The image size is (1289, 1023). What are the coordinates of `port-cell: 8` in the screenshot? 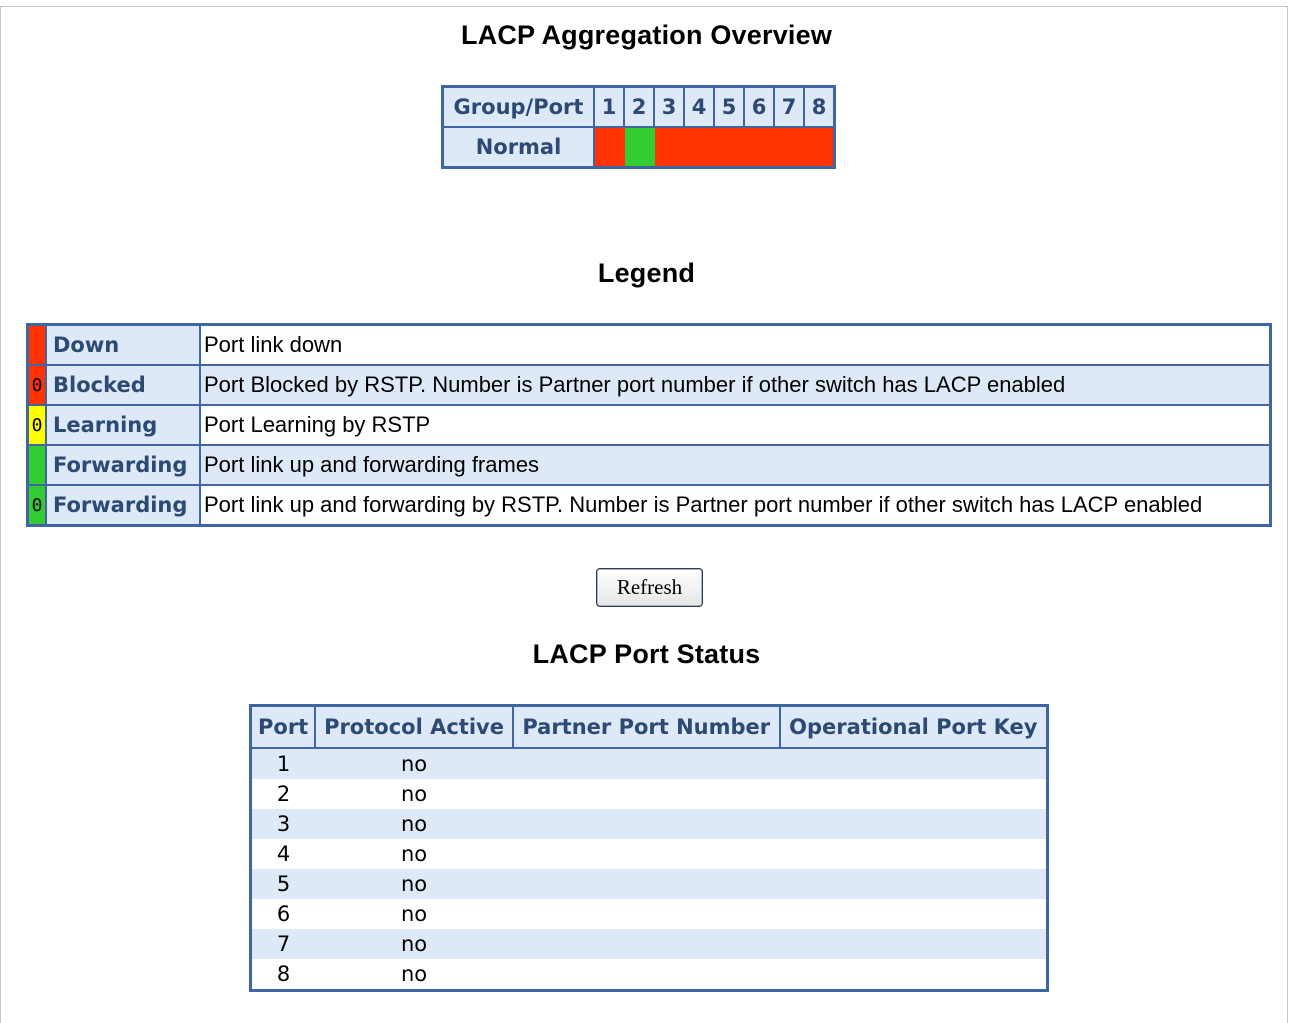 It's located at (283, 975).